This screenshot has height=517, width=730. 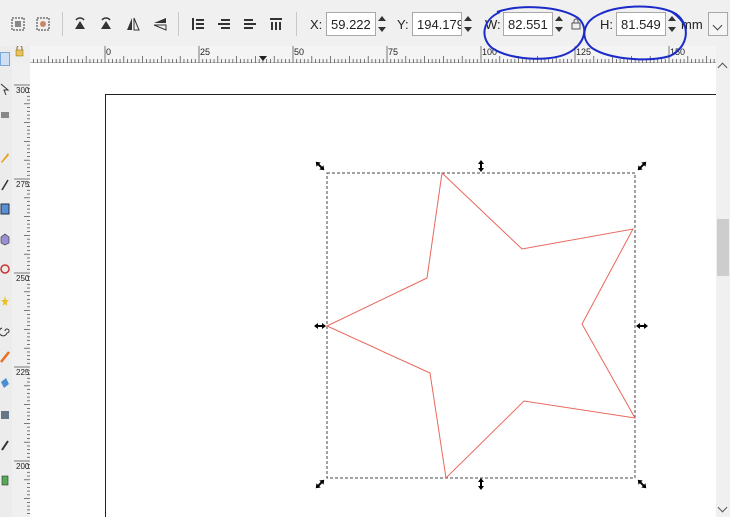 What do you see at coordinates (606, 24) in the screenshot?
I see `height-label: H:` at bounding box center [606, 24].